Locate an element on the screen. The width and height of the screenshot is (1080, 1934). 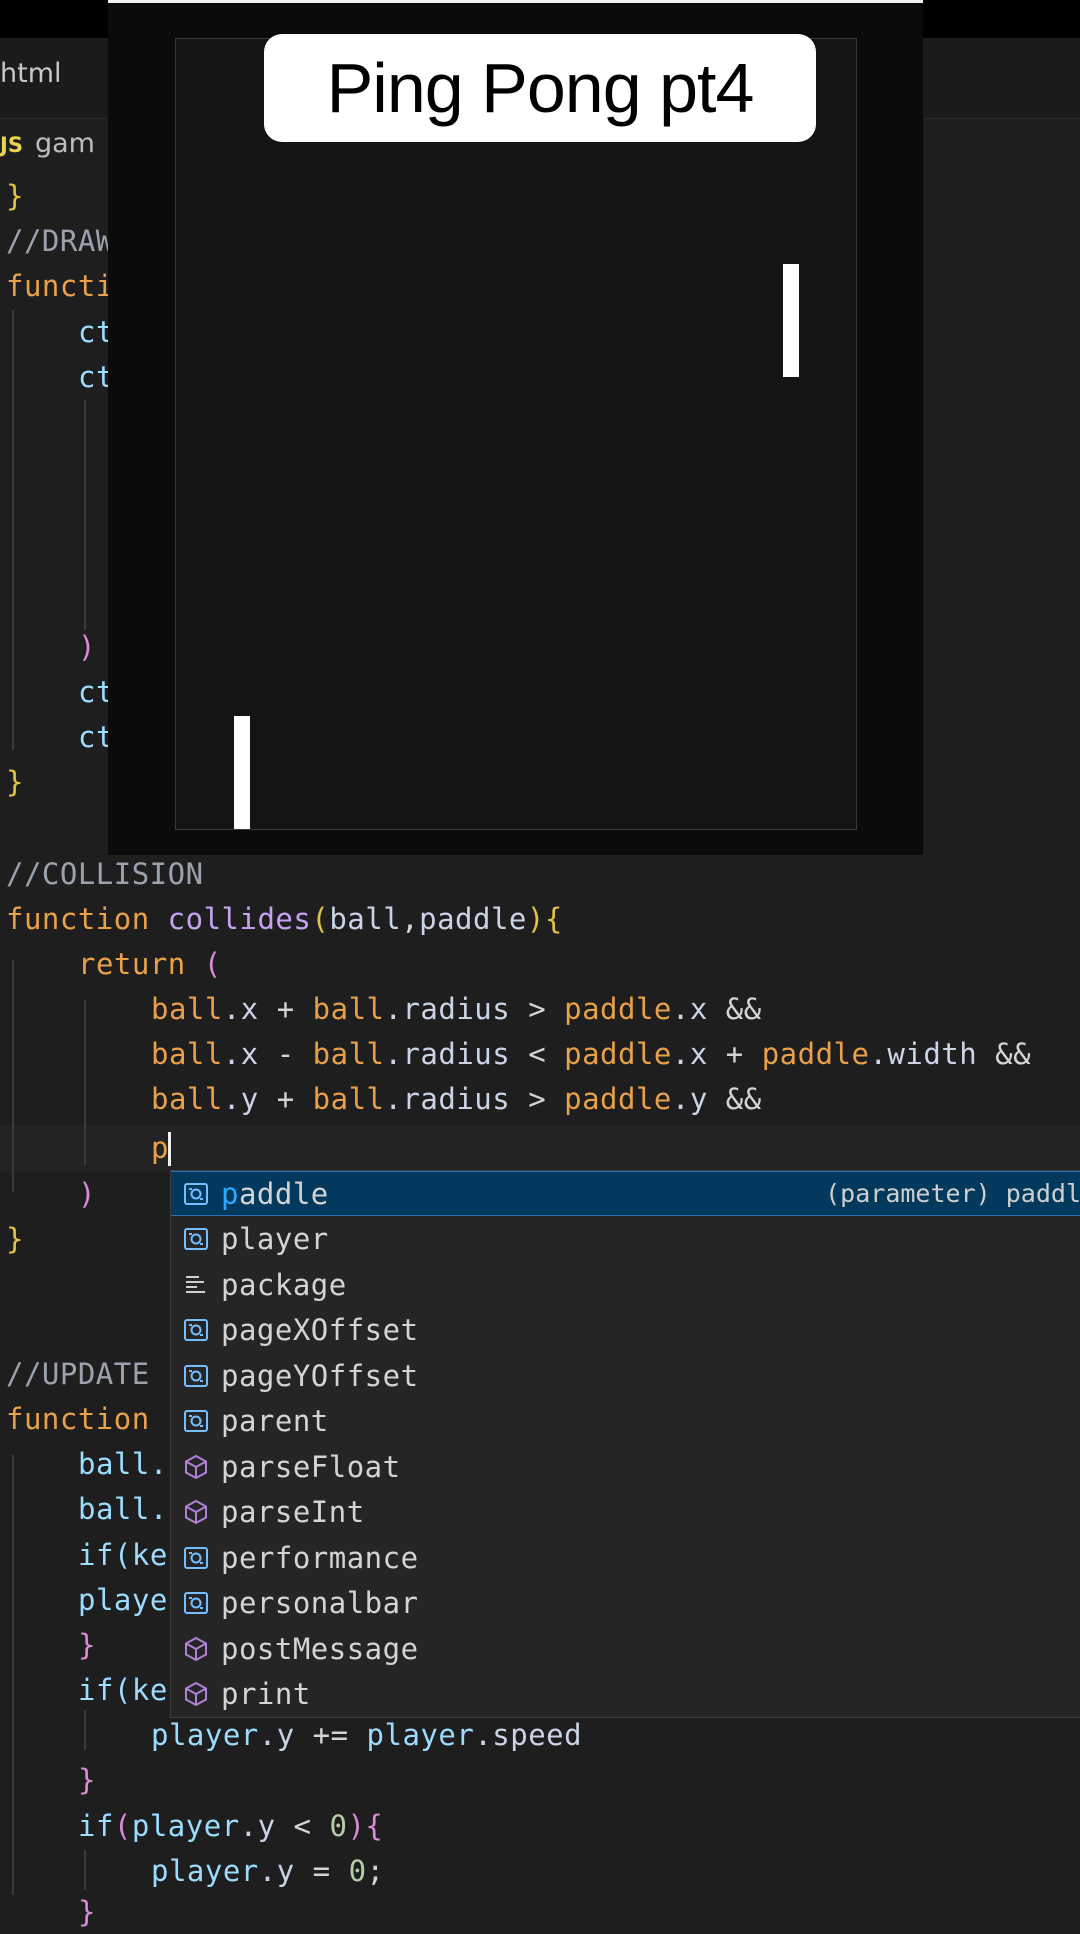
suggest-item-text: performance is located at coordinates (320, 1557).